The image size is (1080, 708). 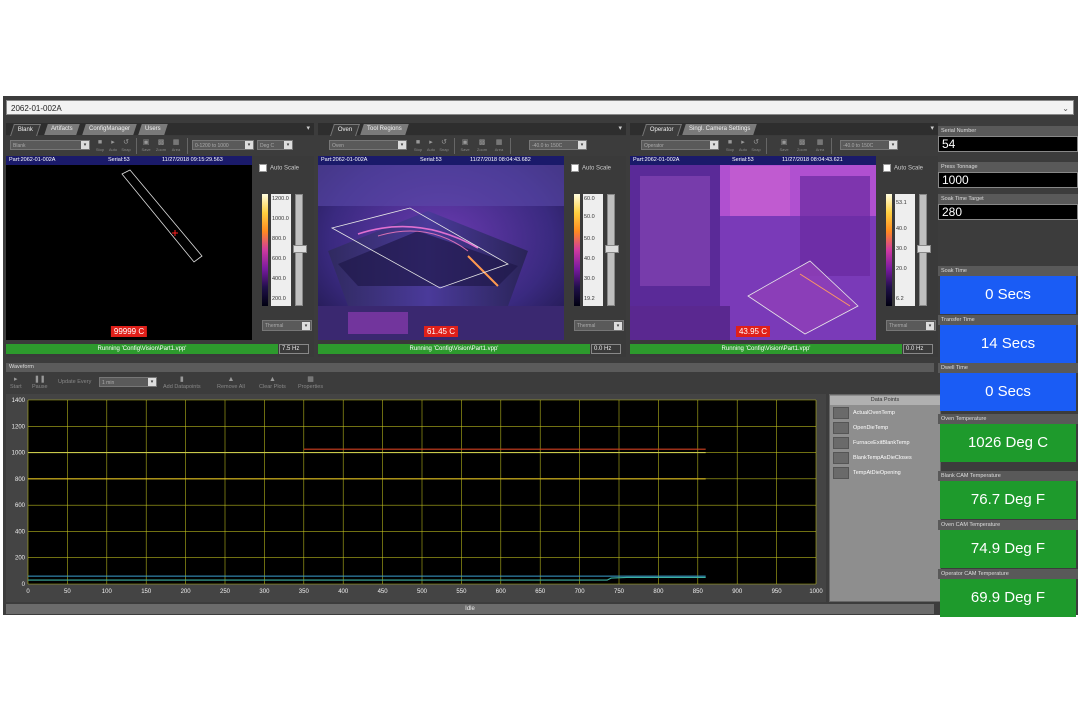 What do you see at coordinates (461, 592) in the screenshot?
I see `x-tick-label: 550` at bounding box center [461, 592].